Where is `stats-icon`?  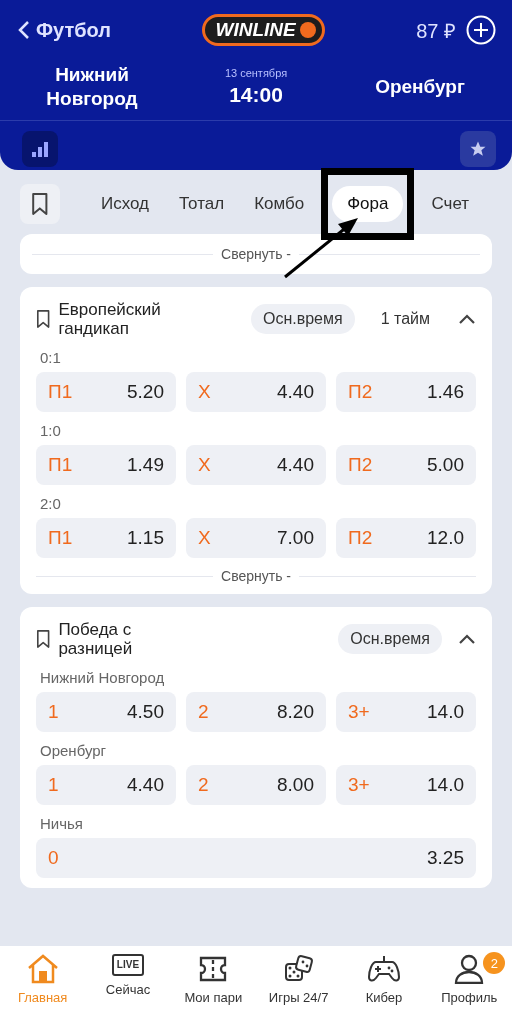
stats-icon is located at coordinates (40, 149).